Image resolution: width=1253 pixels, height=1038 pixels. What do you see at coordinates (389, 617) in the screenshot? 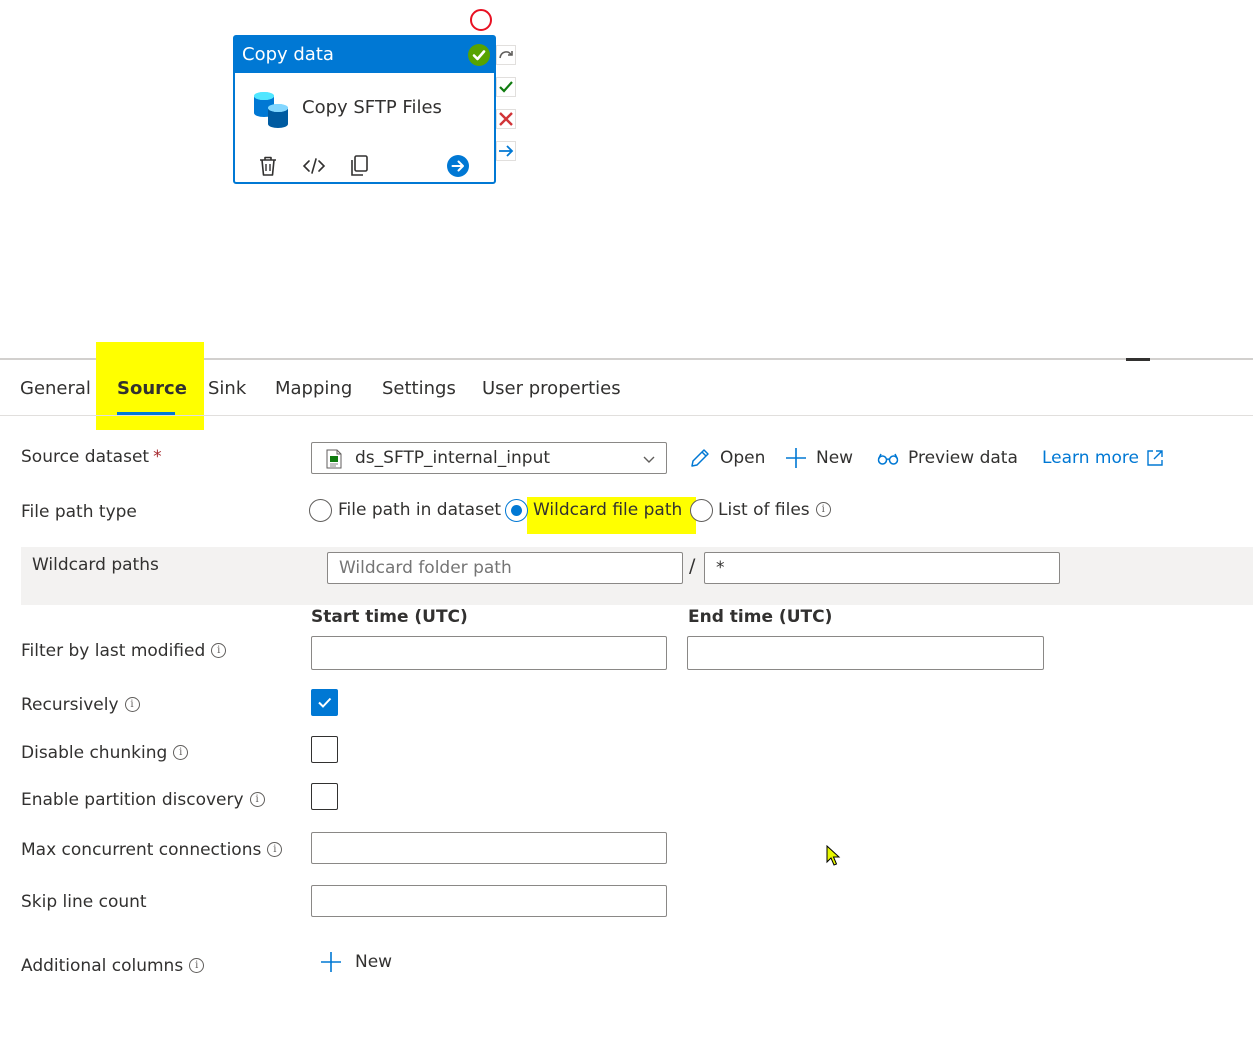
I see `start-time-label: Start time (UTC)` at bounding box center [389, 617].